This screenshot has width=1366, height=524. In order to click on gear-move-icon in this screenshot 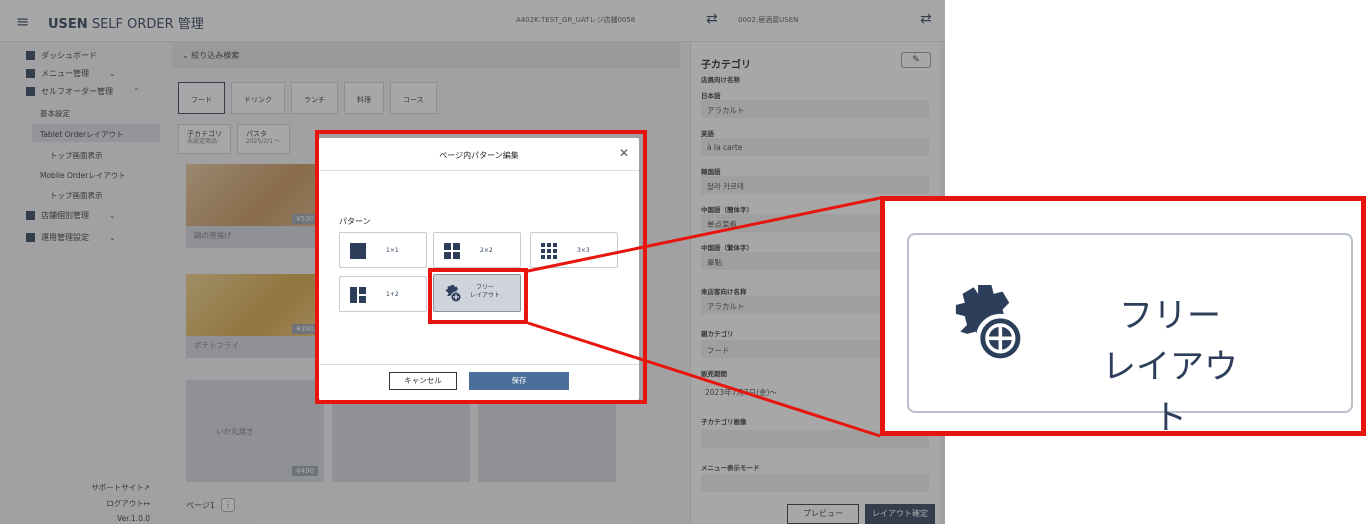, I will do `click(990, 324)`.